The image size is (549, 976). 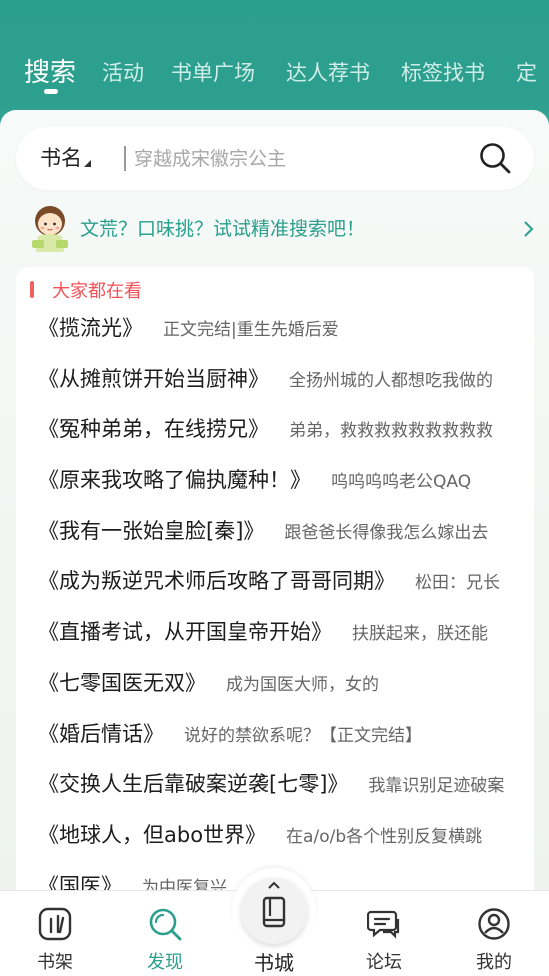 What do you see at coordinates (122, 682) in the screenshot?
I see `book-title: 《七零国医无双》` at bounding box center [122, 682].